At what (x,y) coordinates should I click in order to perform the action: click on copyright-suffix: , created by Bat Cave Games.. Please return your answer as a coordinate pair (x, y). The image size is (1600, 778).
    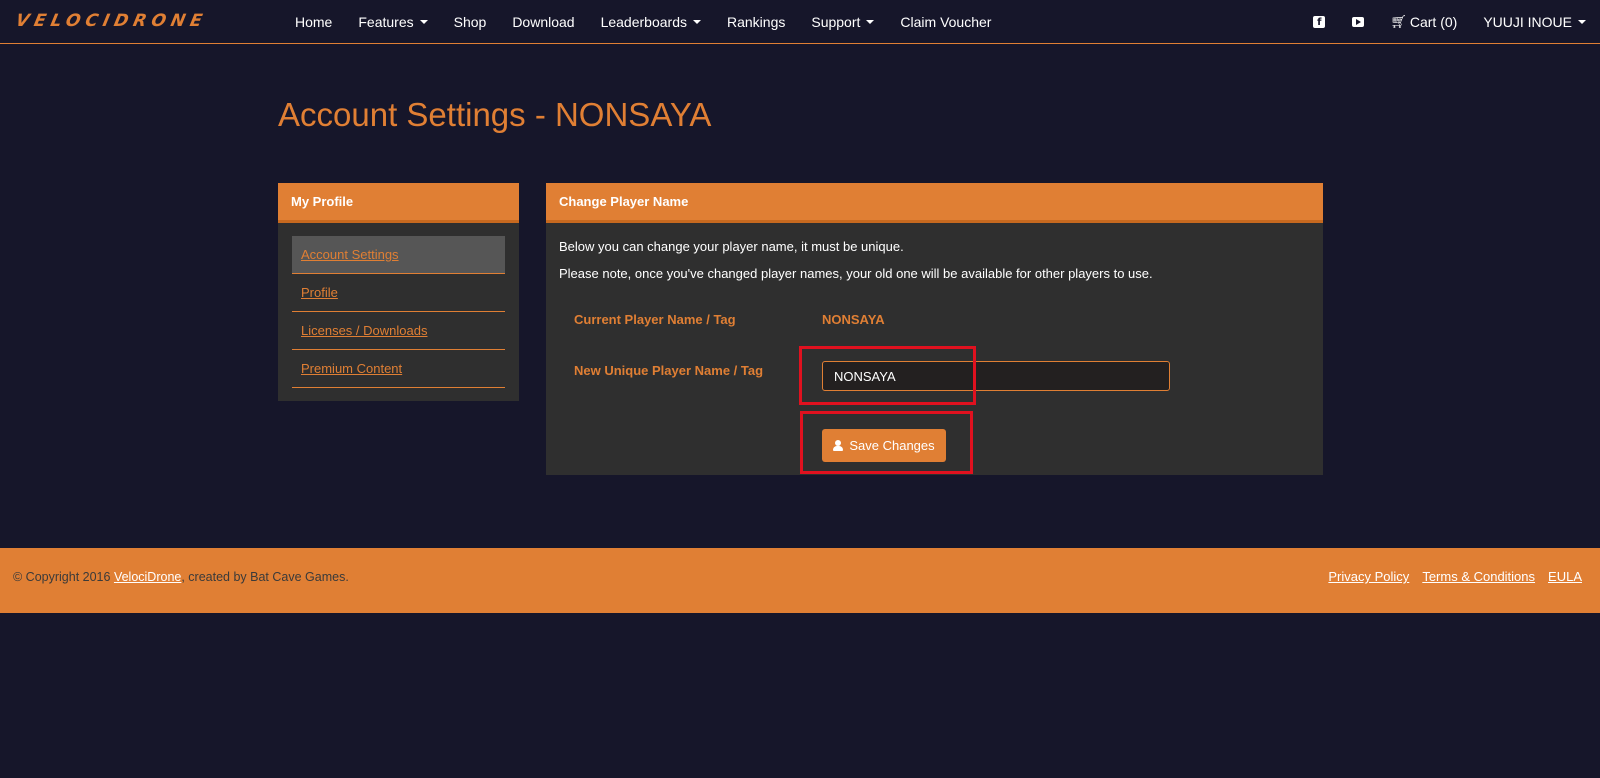
    Looking at the image, I should click on (265, 577).